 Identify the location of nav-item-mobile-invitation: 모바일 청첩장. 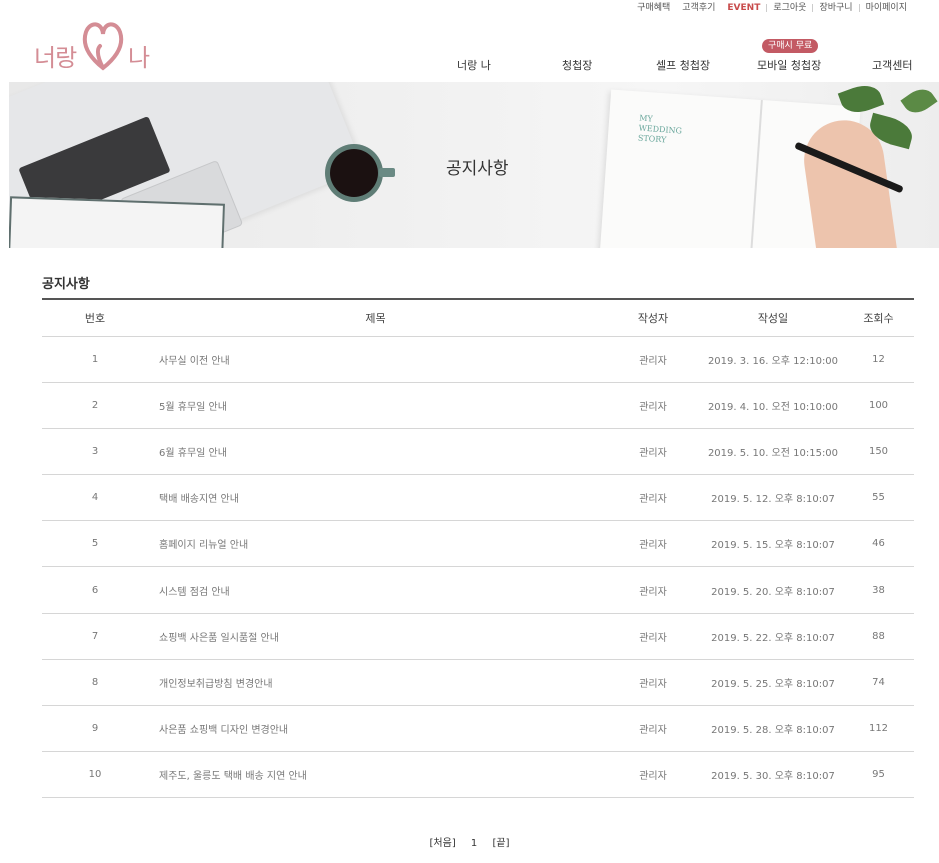
(789, 65).